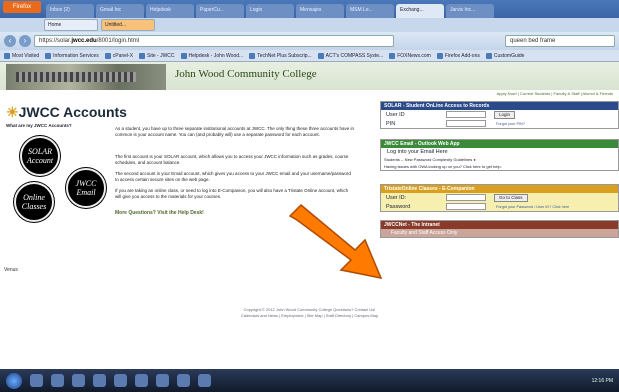  Describe the element at coordinates (335, 241) in the screenshot. I see `annotation-arrow` at that location.